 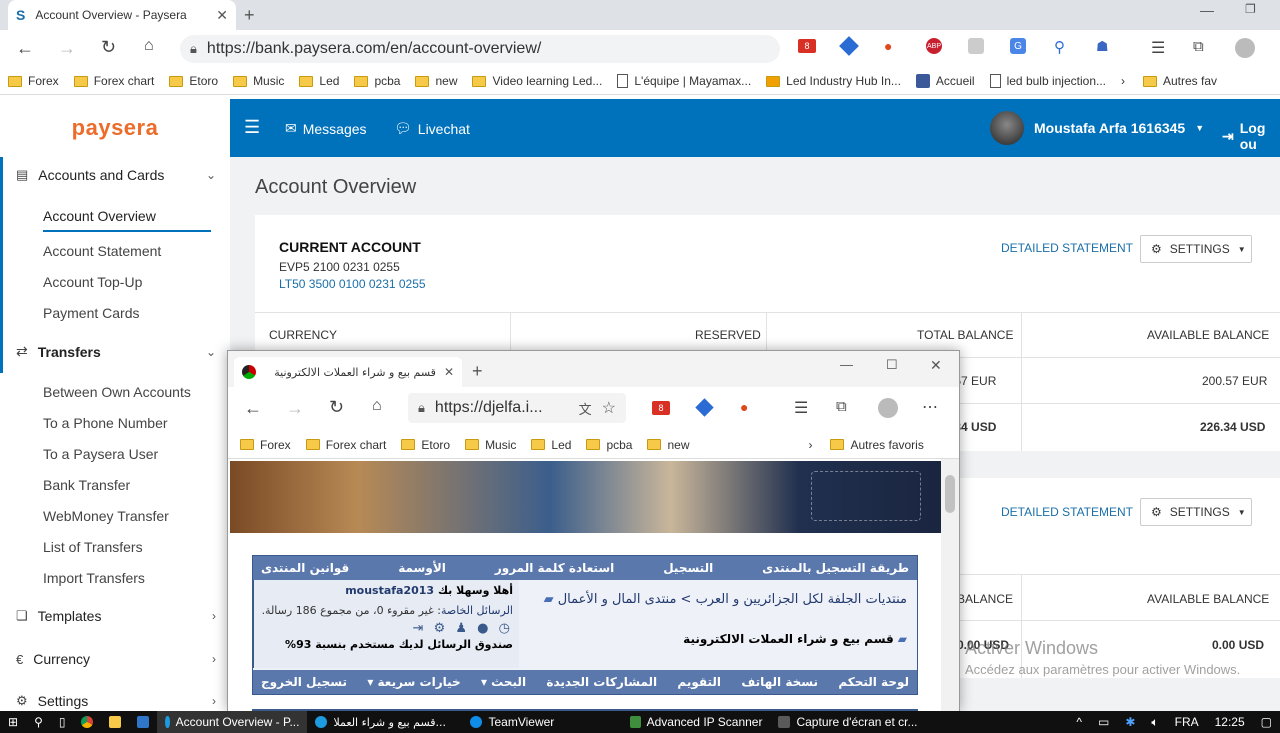 What do you see at coordinates (116, 659) in the screenshot?
I see `sidebar-item-currency: € Currency ›` at bounding box center [116, 659].